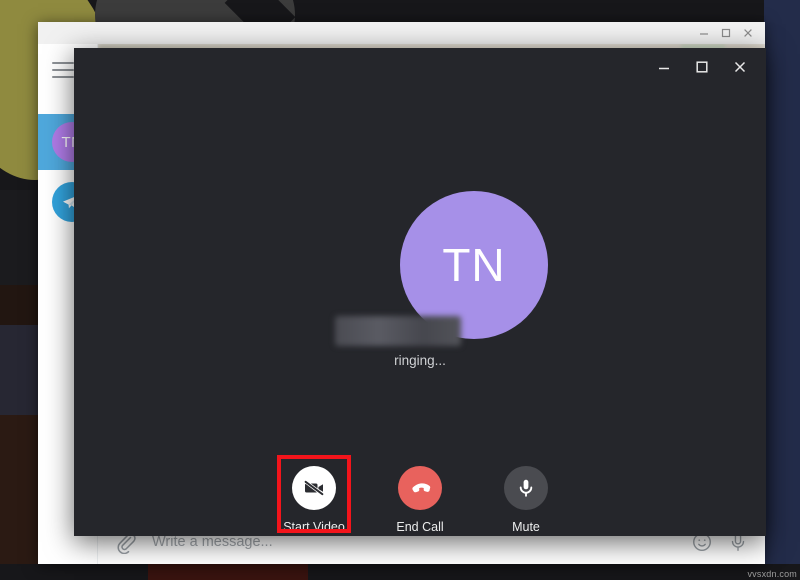  What do you see at coordinates (740, 67) in the screenshot?
I see `call-close-button` at bounding box center [740, 67].